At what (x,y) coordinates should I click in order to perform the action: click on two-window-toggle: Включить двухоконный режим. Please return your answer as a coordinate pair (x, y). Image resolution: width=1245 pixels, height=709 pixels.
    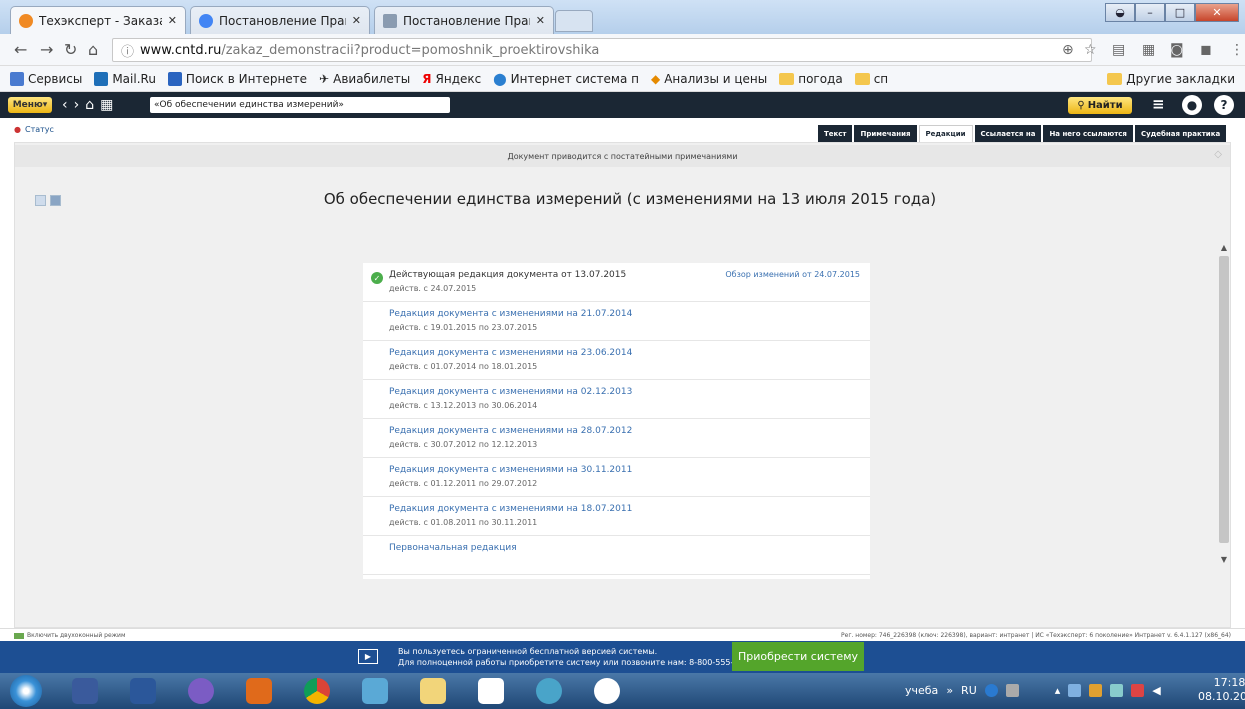
    Looking at the image, I should click on (69, 635).